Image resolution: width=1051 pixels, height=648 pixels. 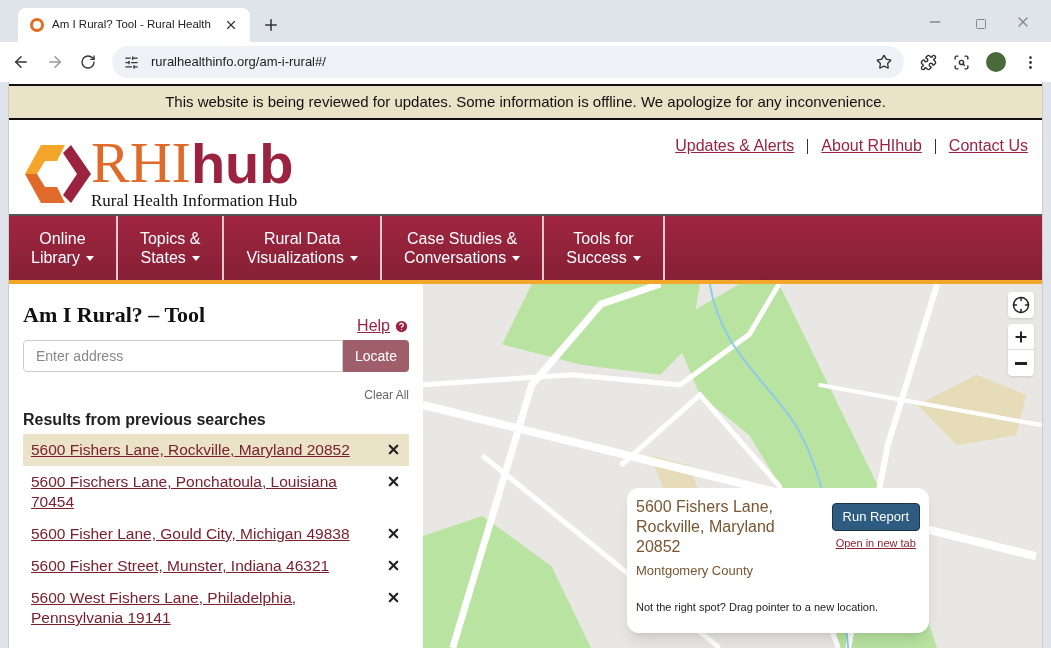 I want to click on address-input: Enter address, so click(x=183, y=356).